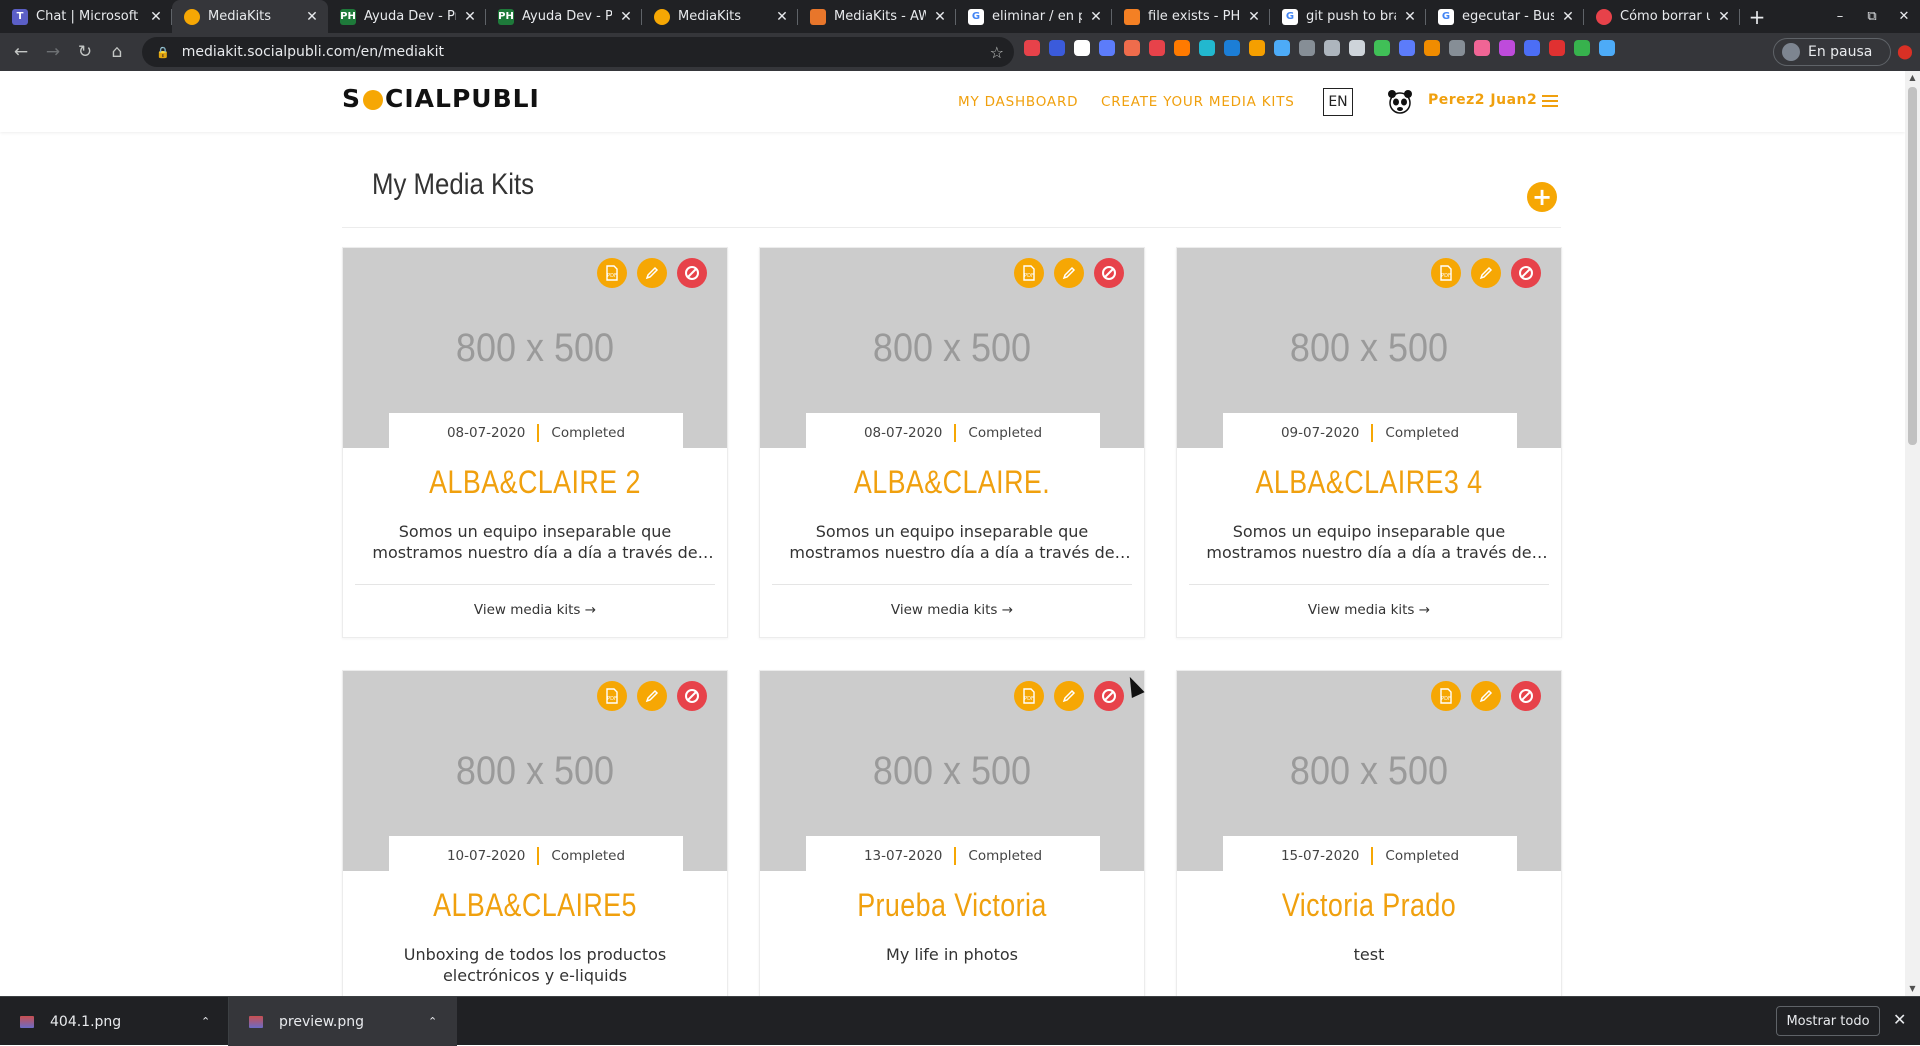 The width and height of the screenshot is (1920, 1046). What do you see at coordinates (997, 52) in the screenshot?
I see `bookmark-star-icon: ☆` at bounding box center [997, 52].